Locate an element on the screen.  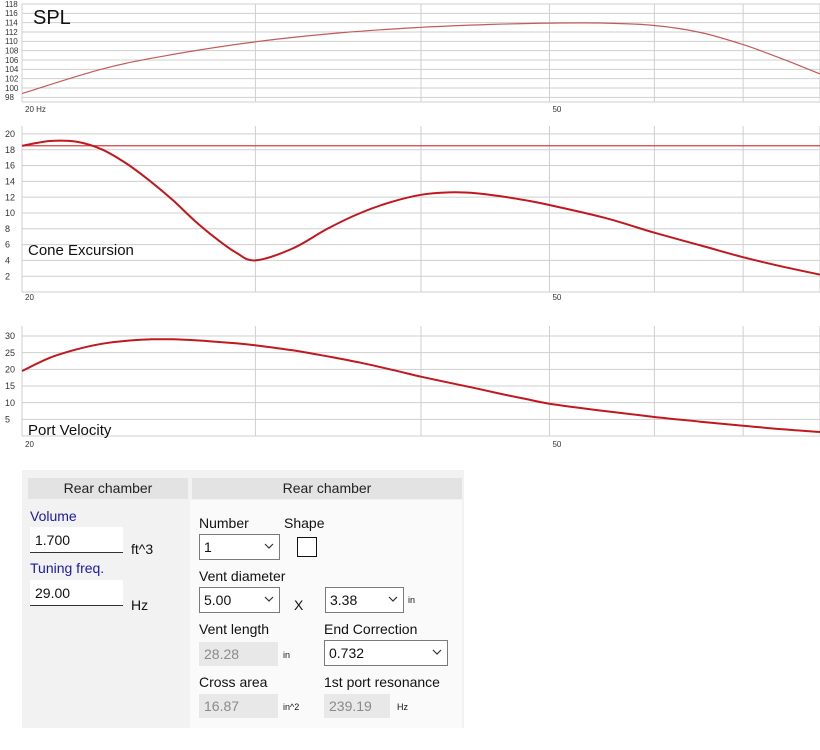
y-tick-label: 4 is located at coordinates (7, 261).